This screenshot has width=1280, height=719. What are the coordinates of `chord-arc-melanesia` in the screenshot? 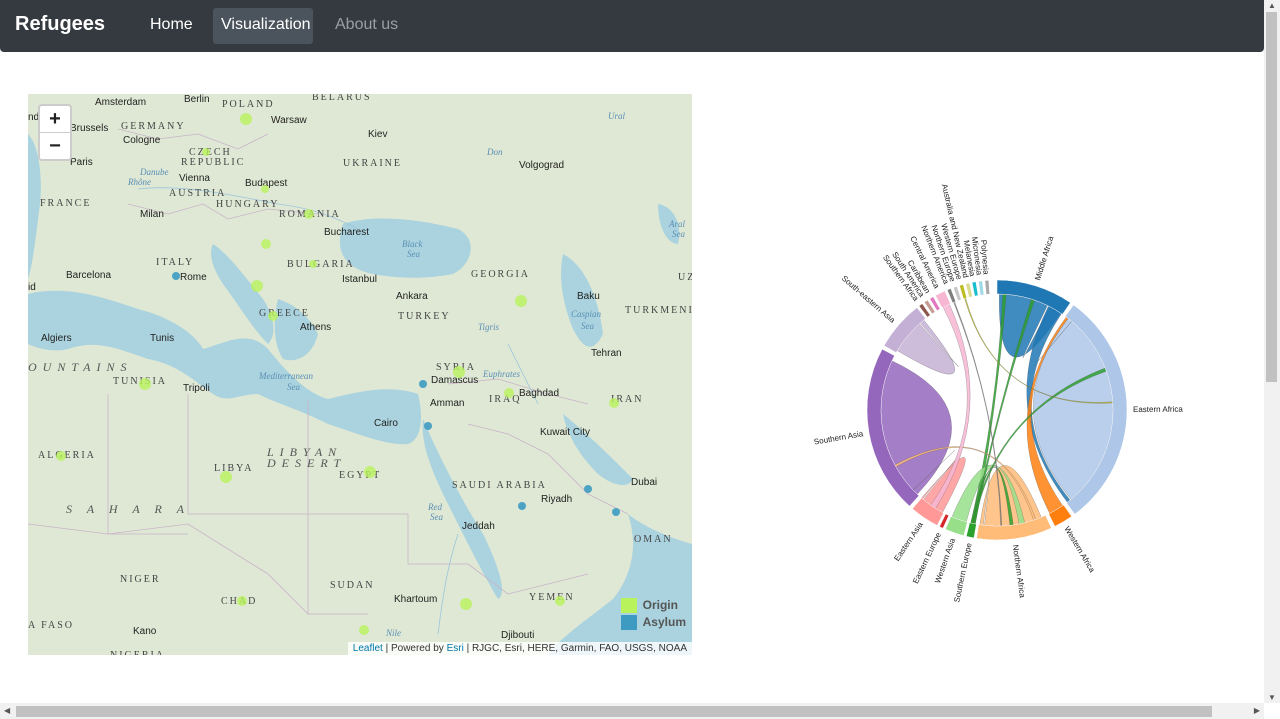 It's located at (975, 289).